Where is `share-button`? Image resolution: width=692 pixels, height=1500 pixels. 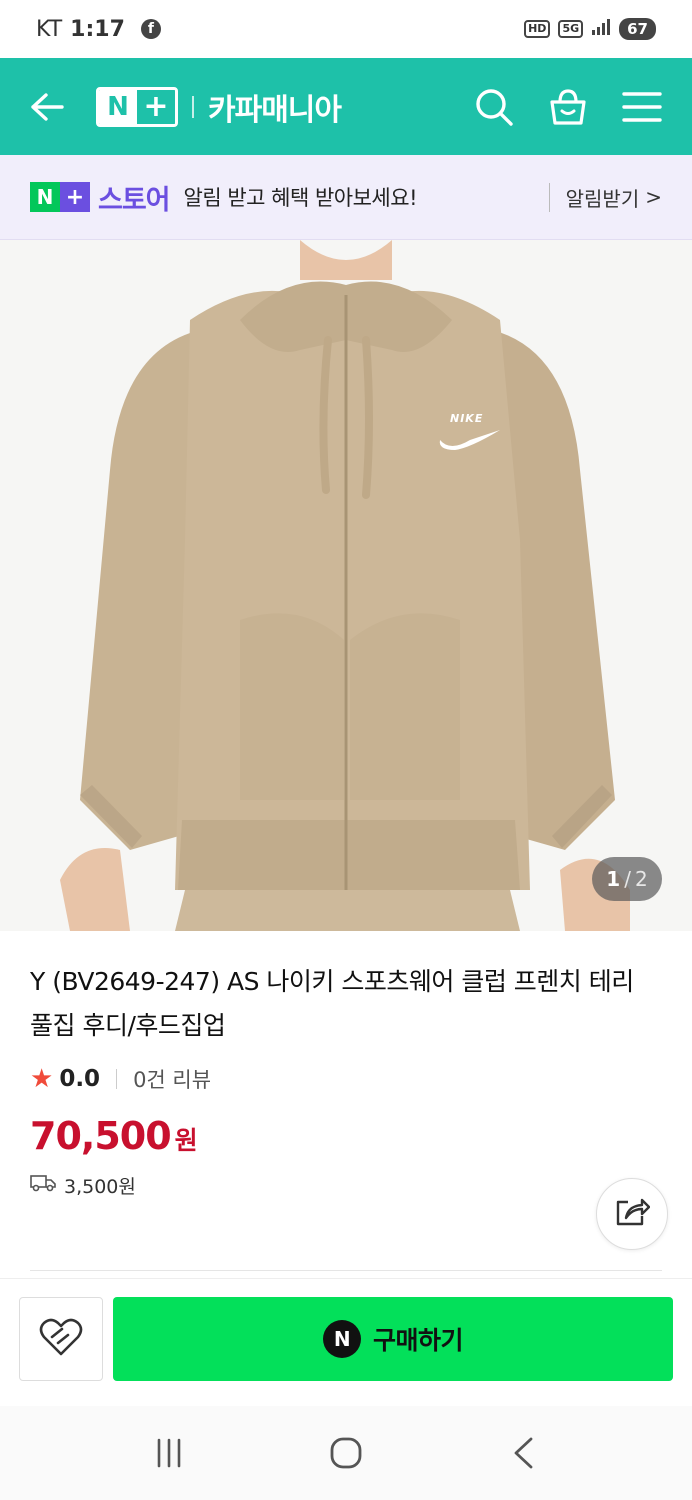 share-button is located at coordinates (632, 1214).